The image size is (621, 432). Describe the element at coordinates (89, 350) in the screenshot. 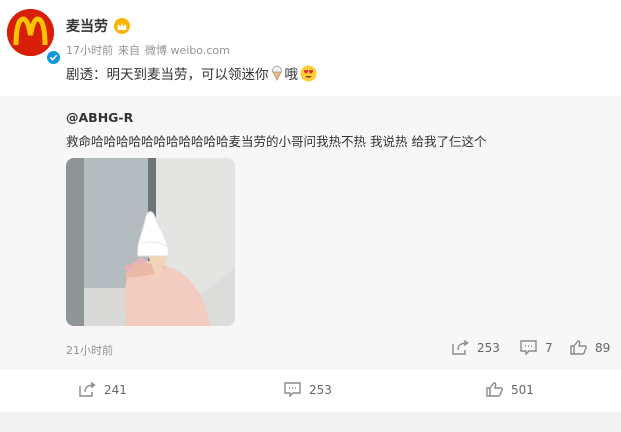

I see `repost-time: 21小时前` at that location.